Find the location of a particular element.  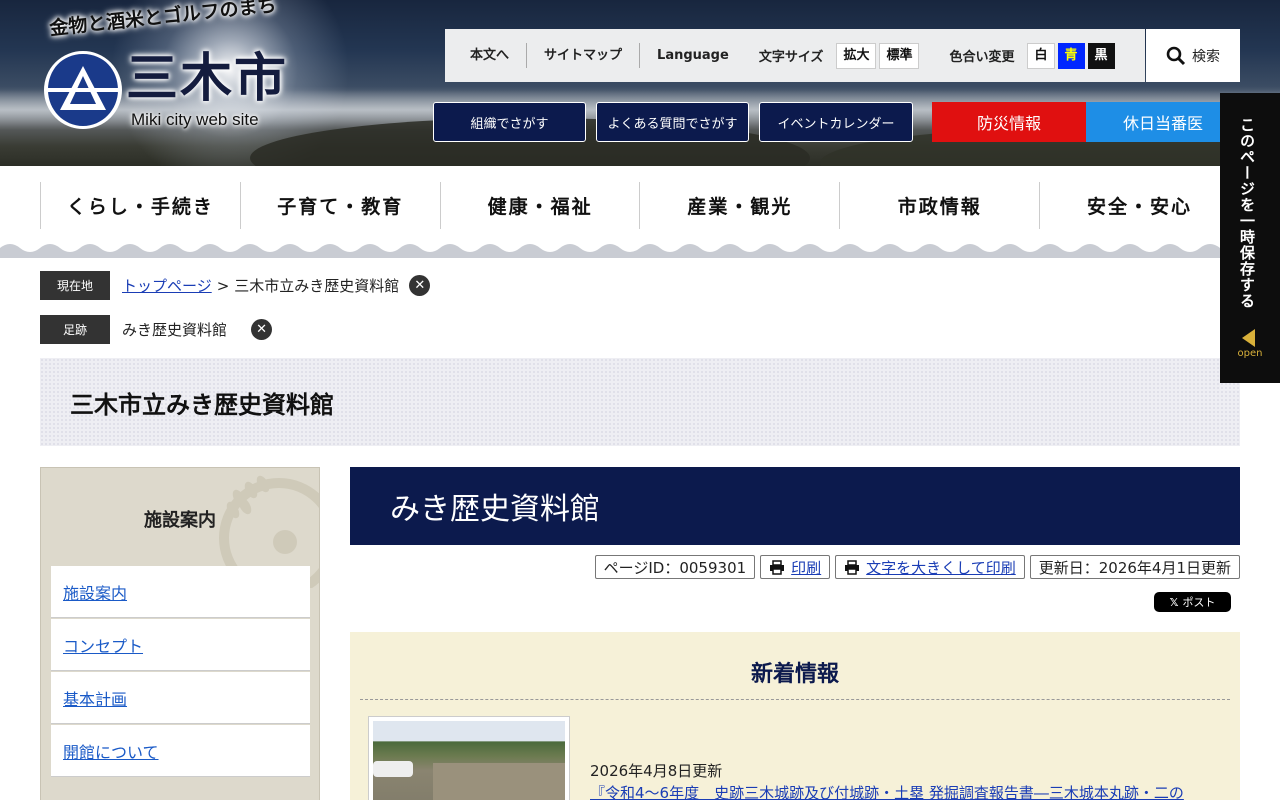

save-page-label: このページを一時保存する is located at coordinates (1247, 213).